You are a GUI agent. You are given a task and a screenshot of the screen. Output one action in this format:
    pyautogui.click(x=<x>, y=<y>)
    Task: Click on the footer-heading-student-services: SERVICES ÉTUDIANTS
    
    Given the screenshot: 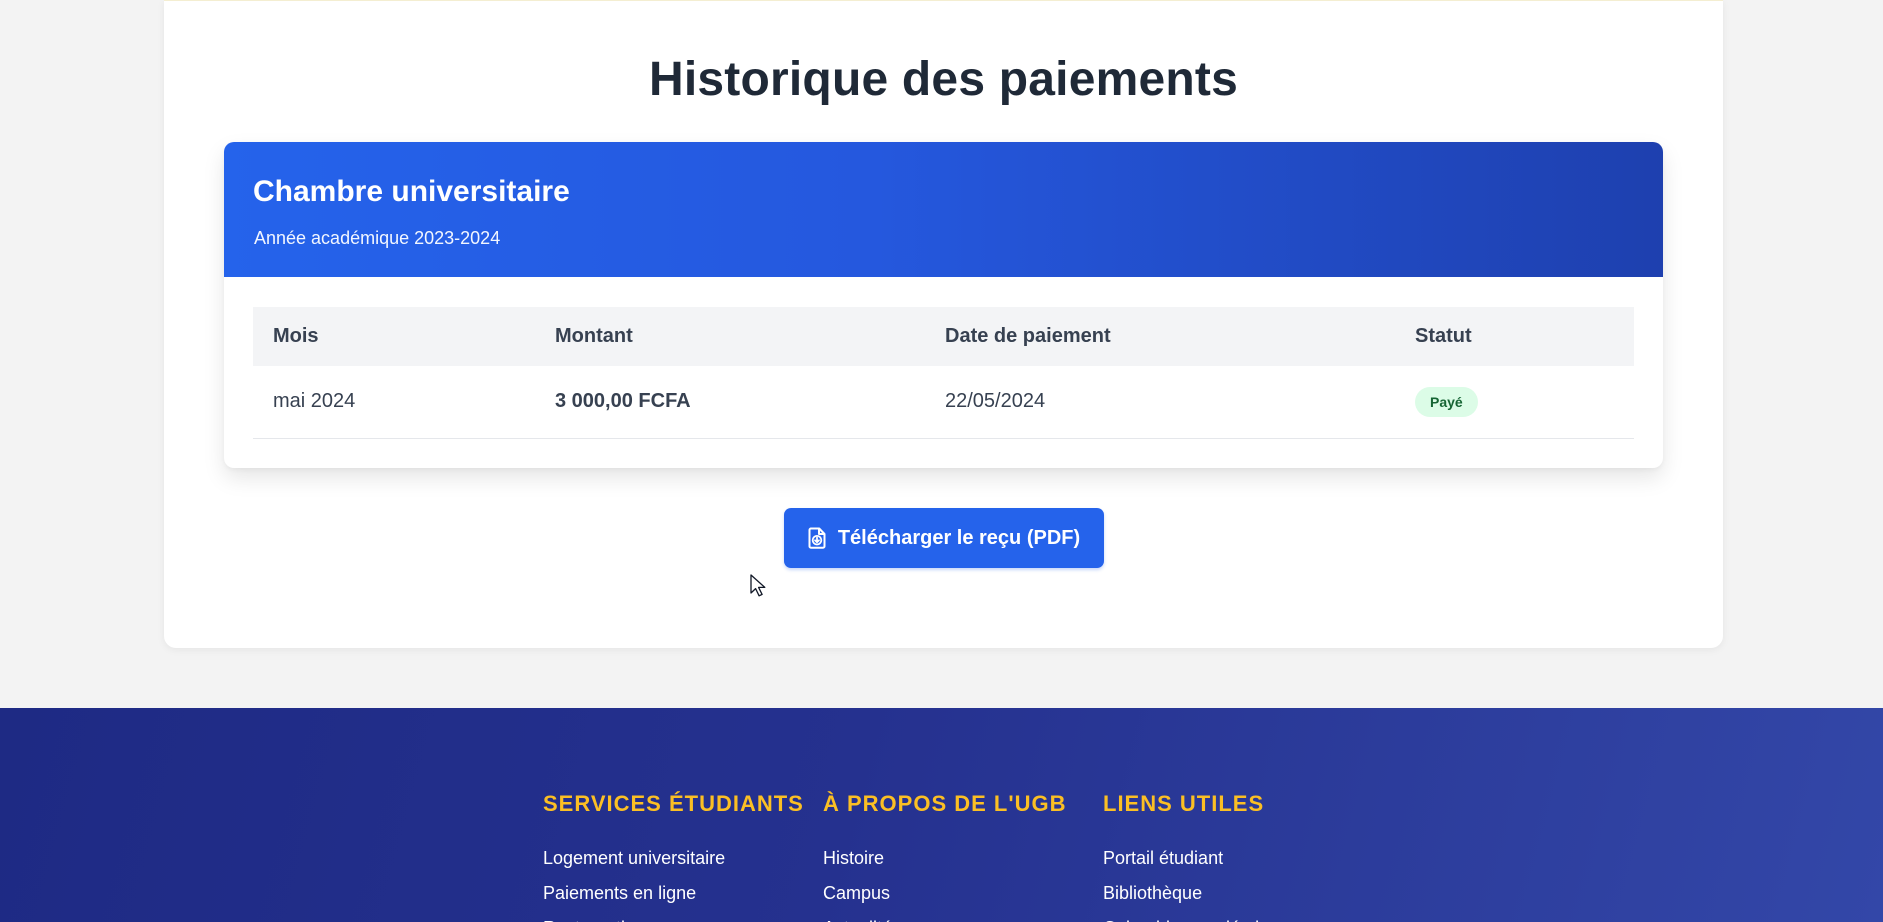 What is the action you would take?
    pyautogui.click(x=673, y=803)
    